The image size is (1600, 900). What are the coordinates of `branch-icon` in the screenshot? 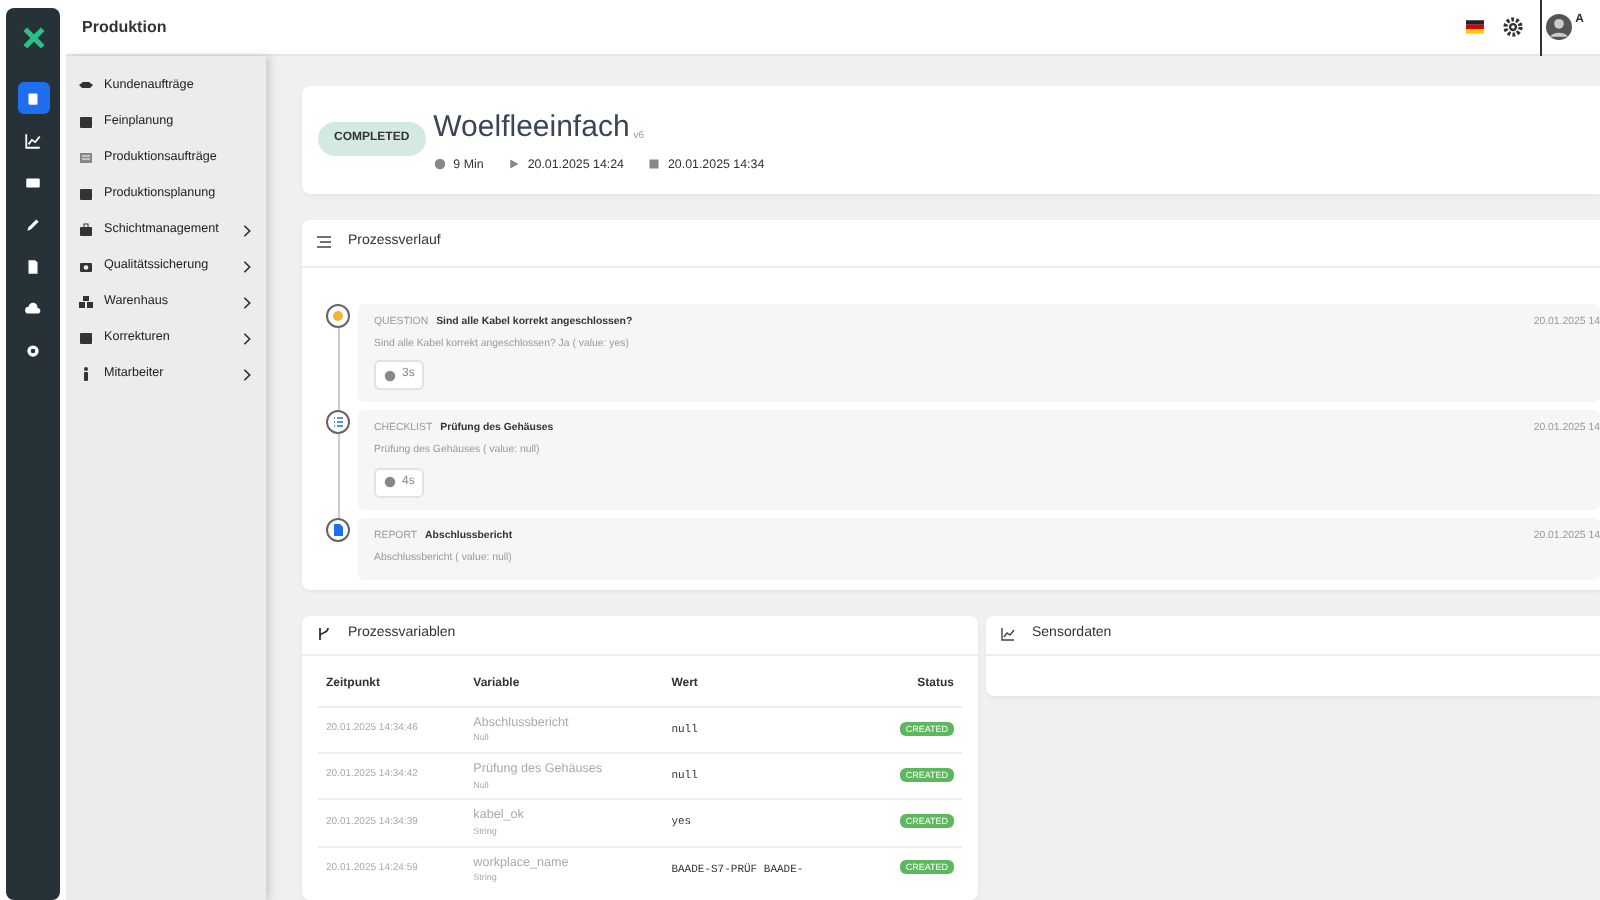 It's located at (324, 634).